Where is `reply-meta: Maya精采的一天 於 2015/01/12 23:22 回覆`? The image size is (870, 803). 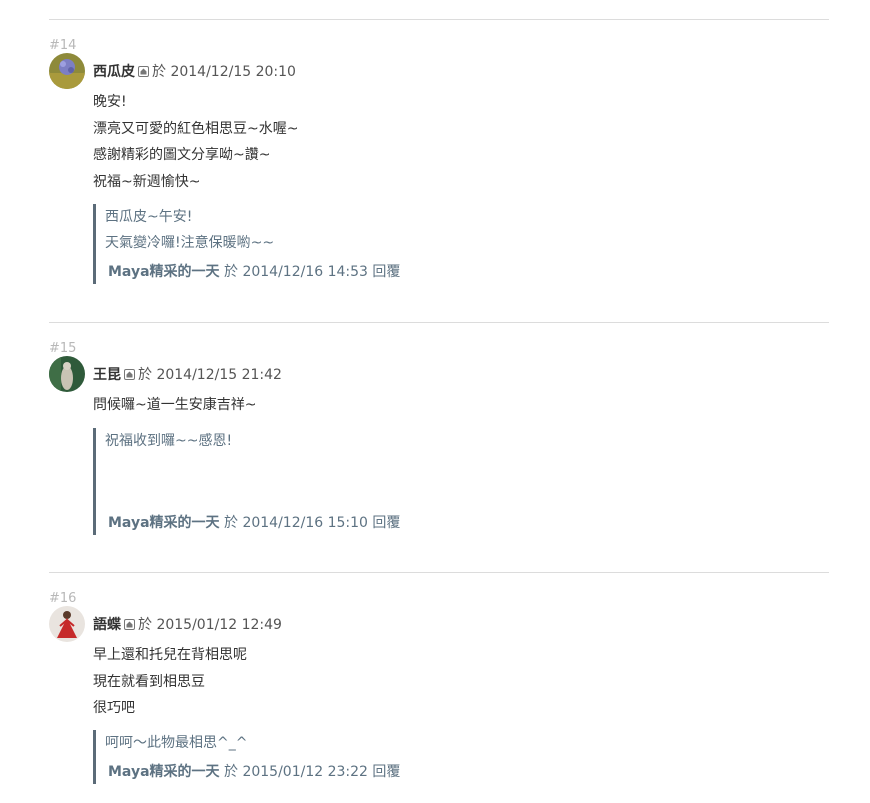
reply-meta: Maya精采的一天 於 2015/01/12 23:22 回覆 is located at coordinates (254, 772).